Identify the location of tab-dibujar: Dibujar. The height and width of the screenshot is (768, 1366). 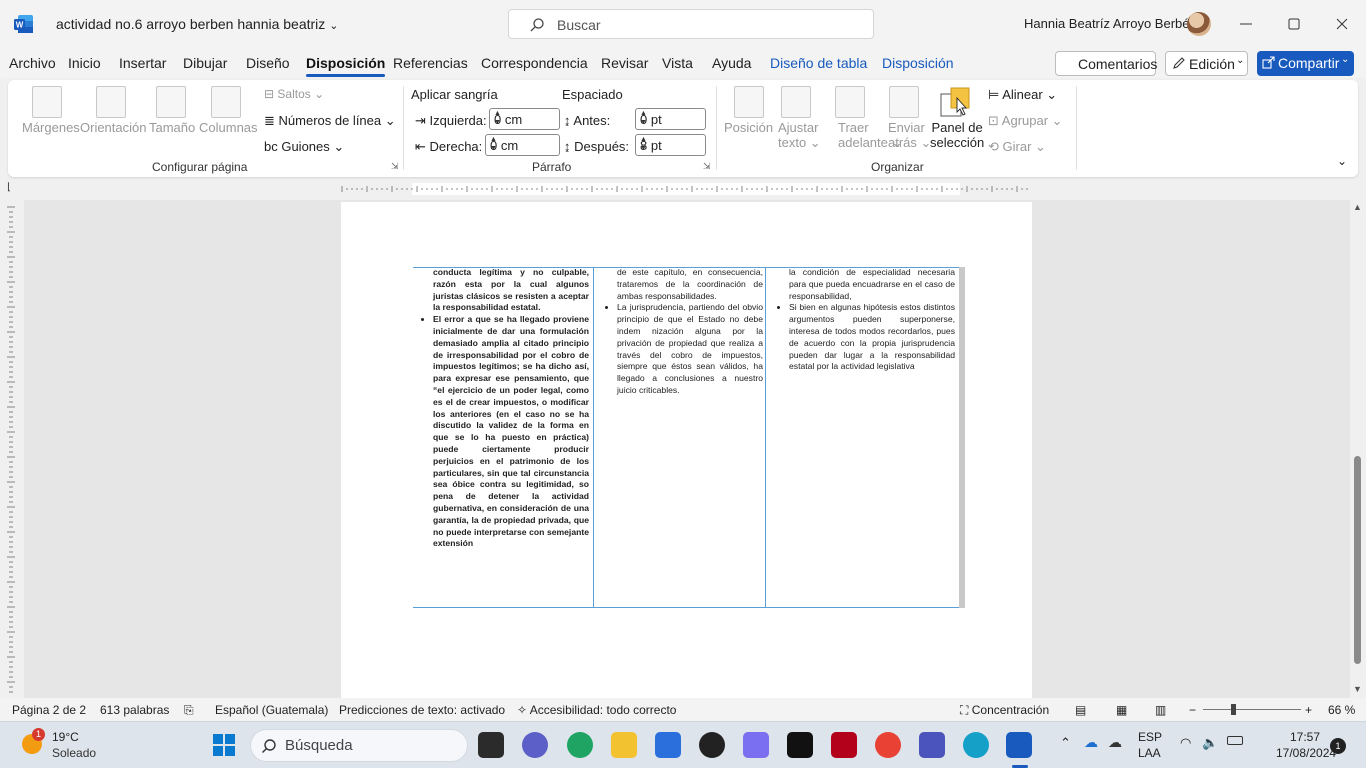
(205, 63).